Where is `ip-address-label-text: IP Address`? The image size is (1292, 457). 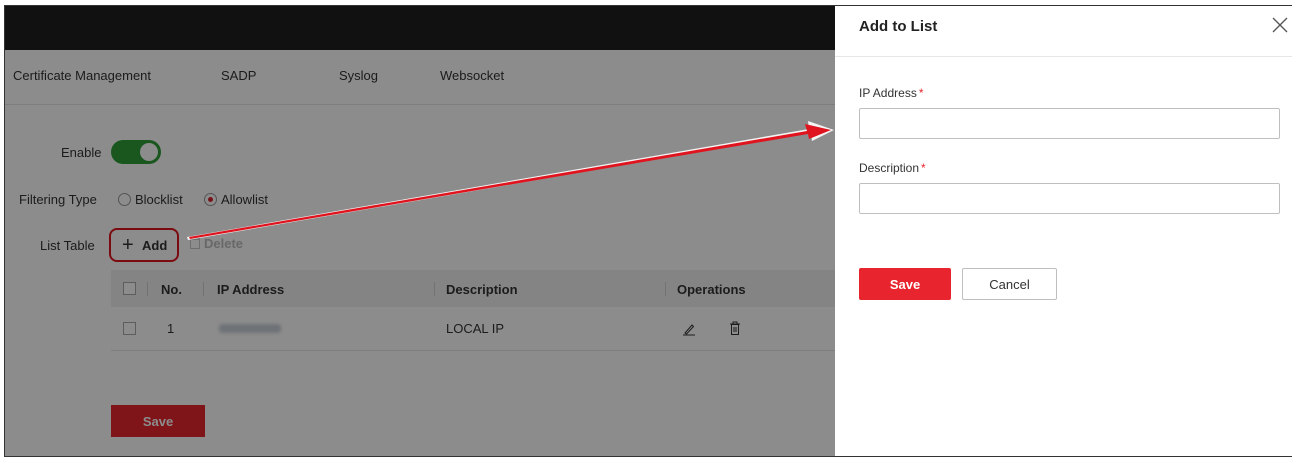
ip-address-label-text: IP Address is located at coordinates (888, 93).